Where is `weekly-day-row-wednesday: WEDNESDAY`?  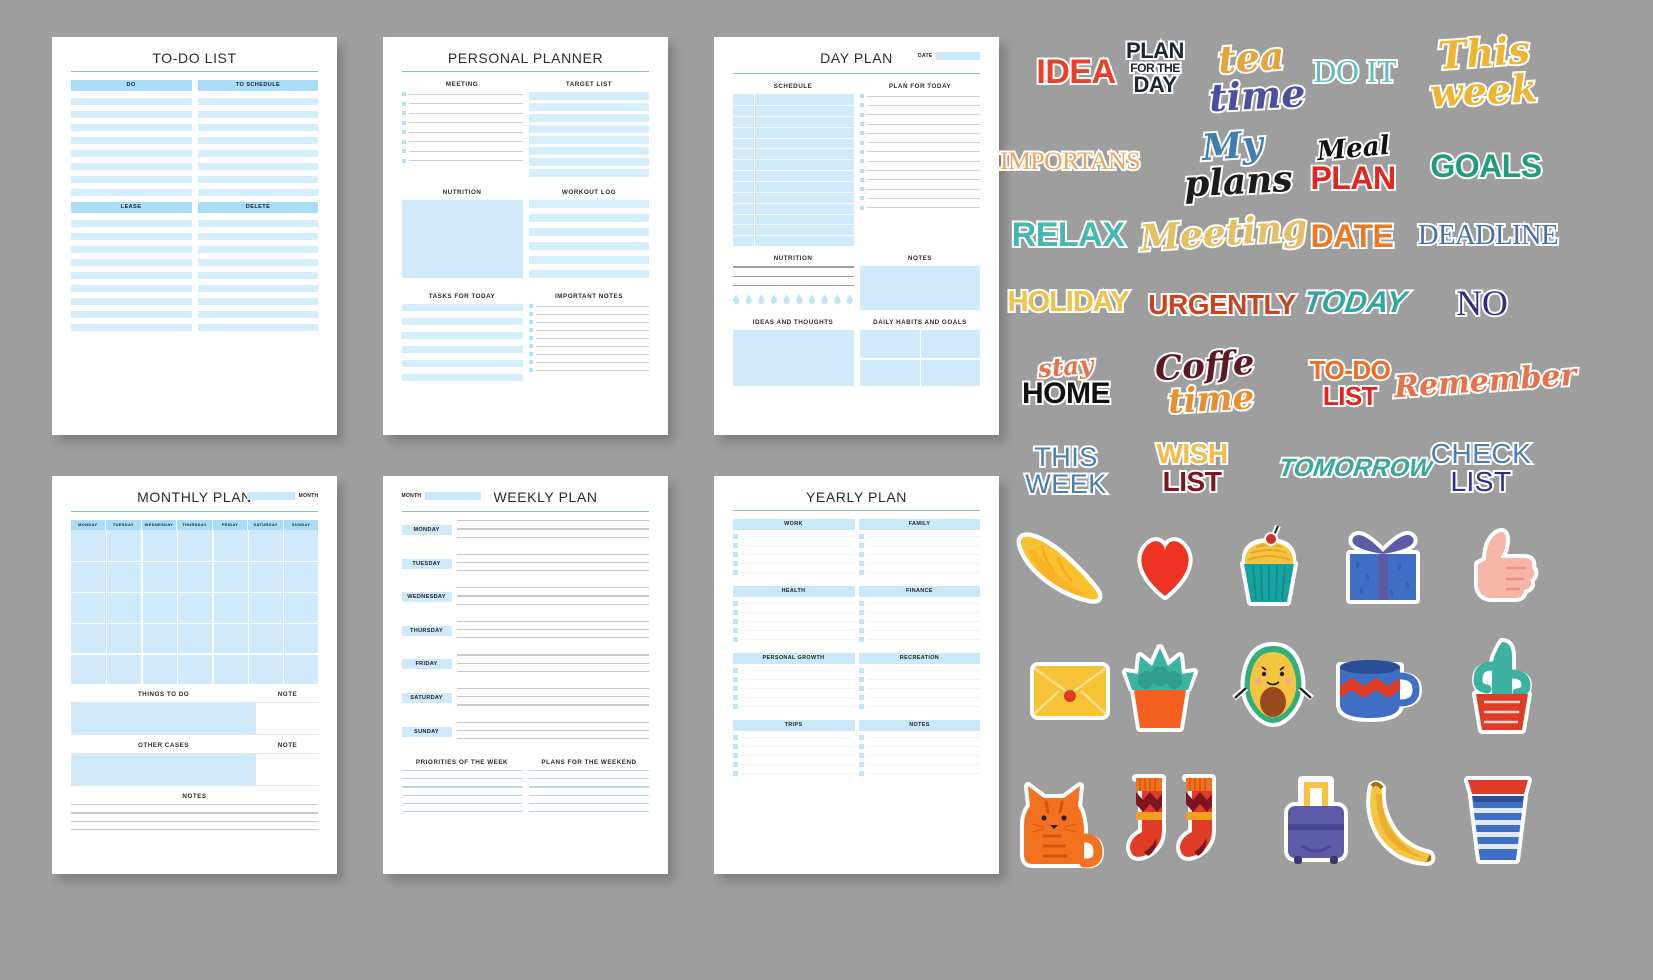
weekly-day-row-wednesday: WEDNESDAY is located at coordinates (525, 598).